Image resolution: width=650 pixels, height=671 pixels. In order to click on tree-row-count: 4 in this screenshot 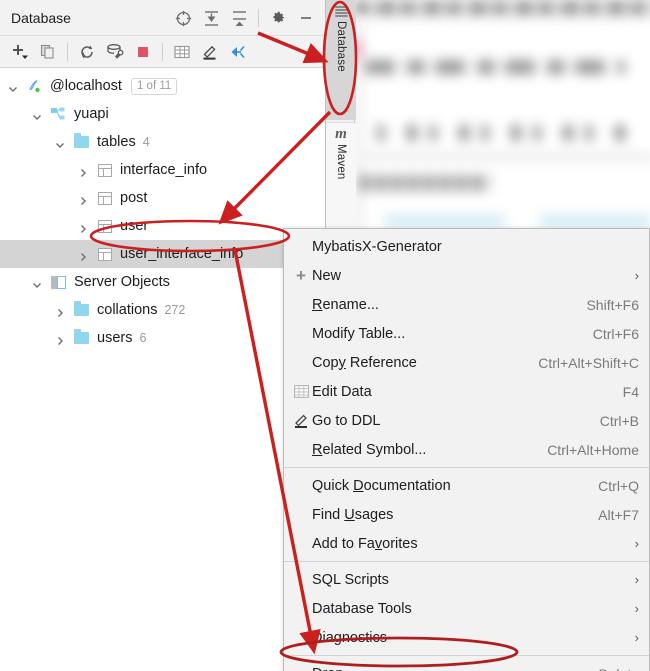, I will do `click(146, 142)`.